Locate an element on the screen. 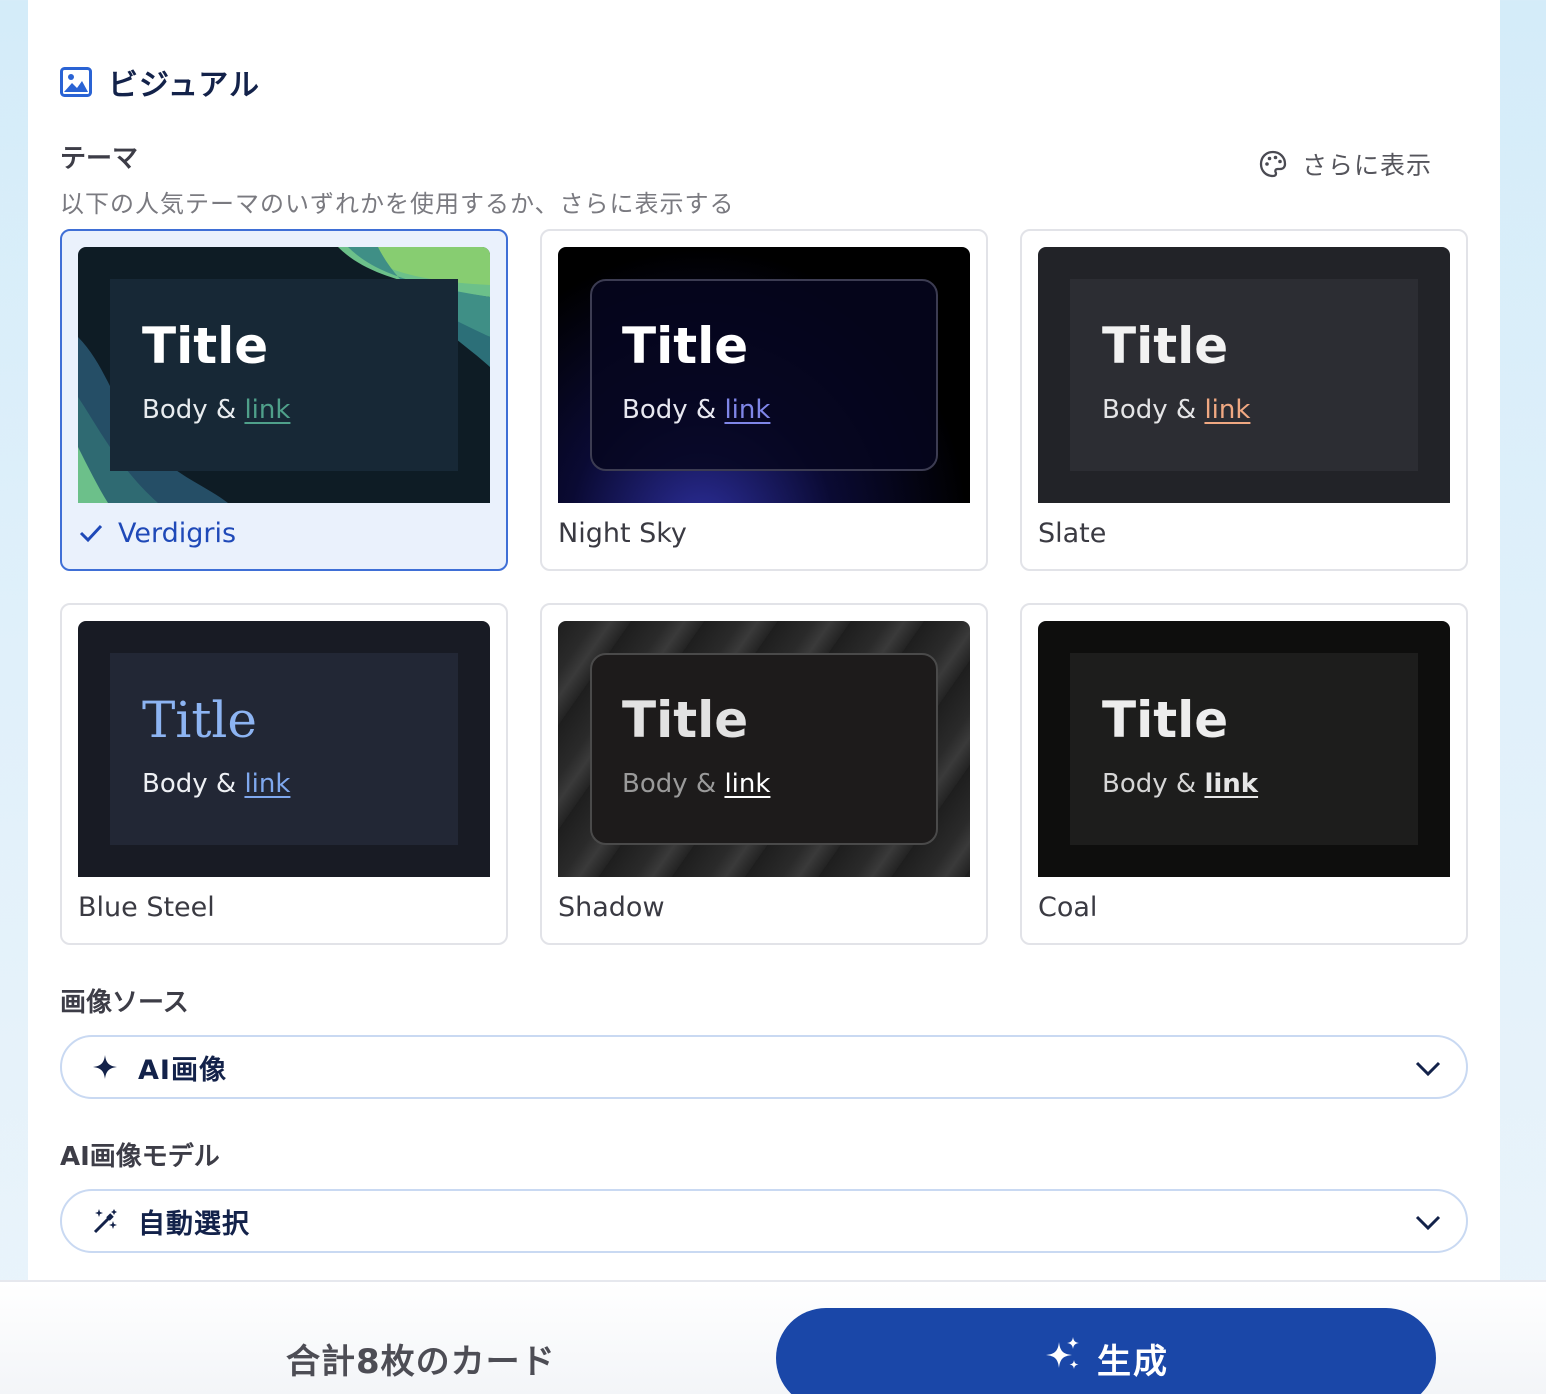 The height and width of the screenshot is (1394, 1546). theme-name: Blue Steel is located at coordinates (146, 907).